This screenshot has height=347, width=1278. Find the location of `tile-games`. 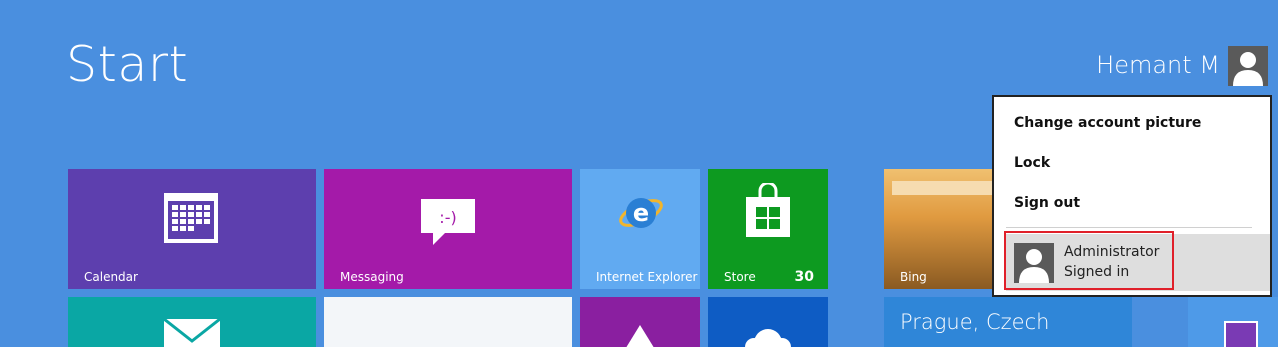

tile-games is located at coordinates (640, 322).